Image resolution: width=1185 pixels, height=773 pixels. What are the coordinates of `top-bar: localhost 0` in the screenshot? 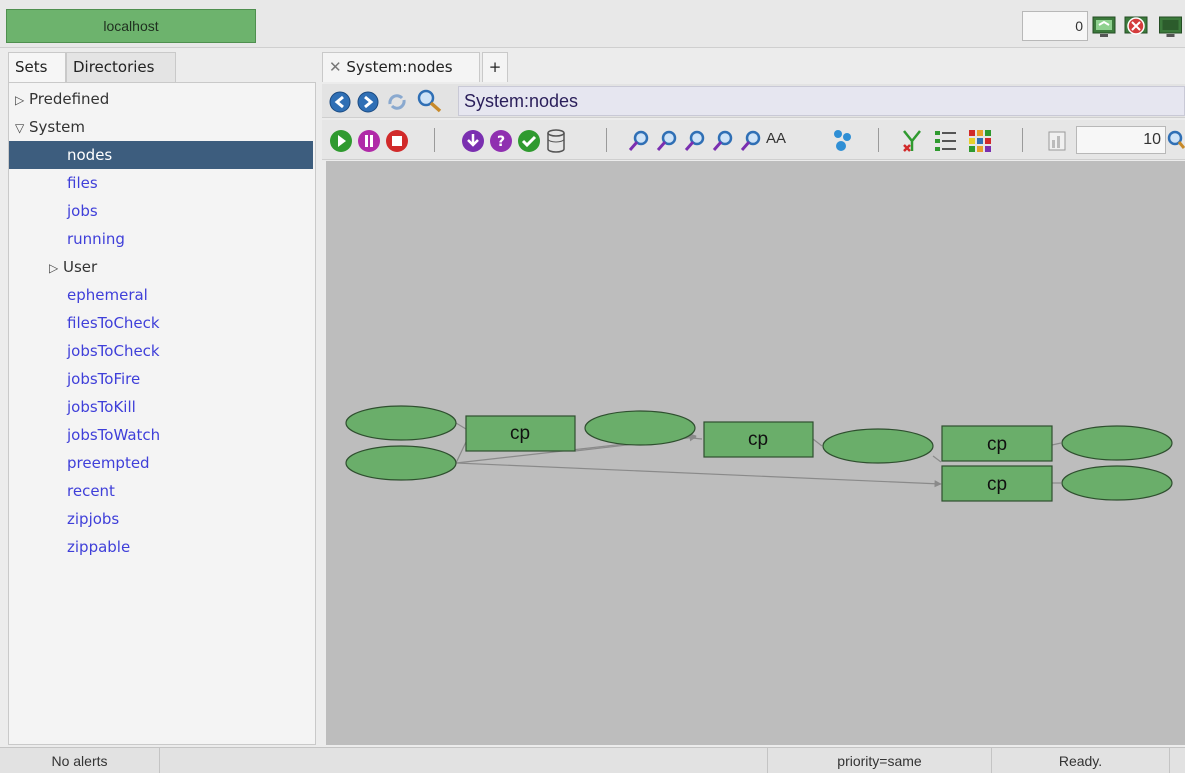 It's located at (592, 24).